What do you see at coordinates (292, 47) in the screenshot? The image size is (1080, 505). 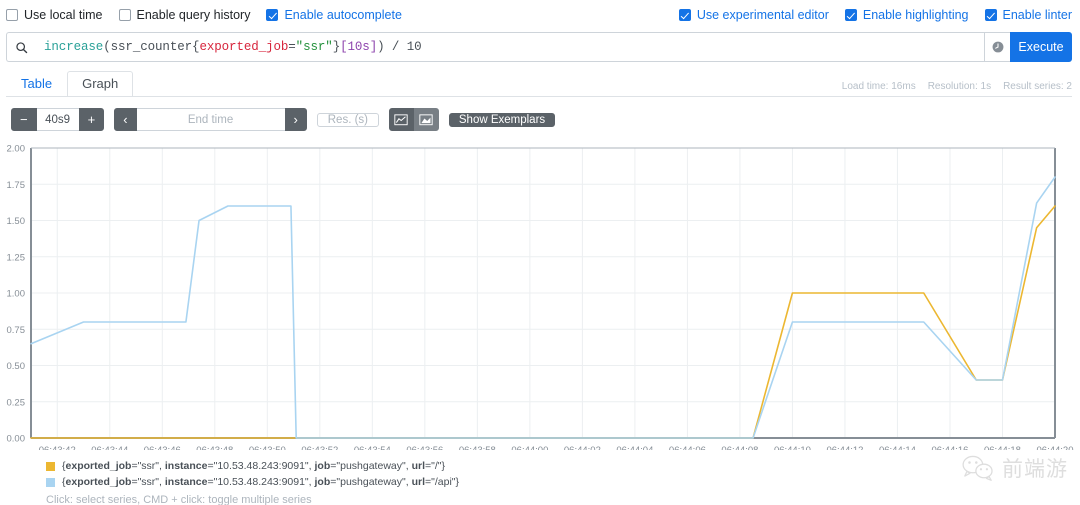 I see `query-token-eq: =` at bounding box center [292, 47].